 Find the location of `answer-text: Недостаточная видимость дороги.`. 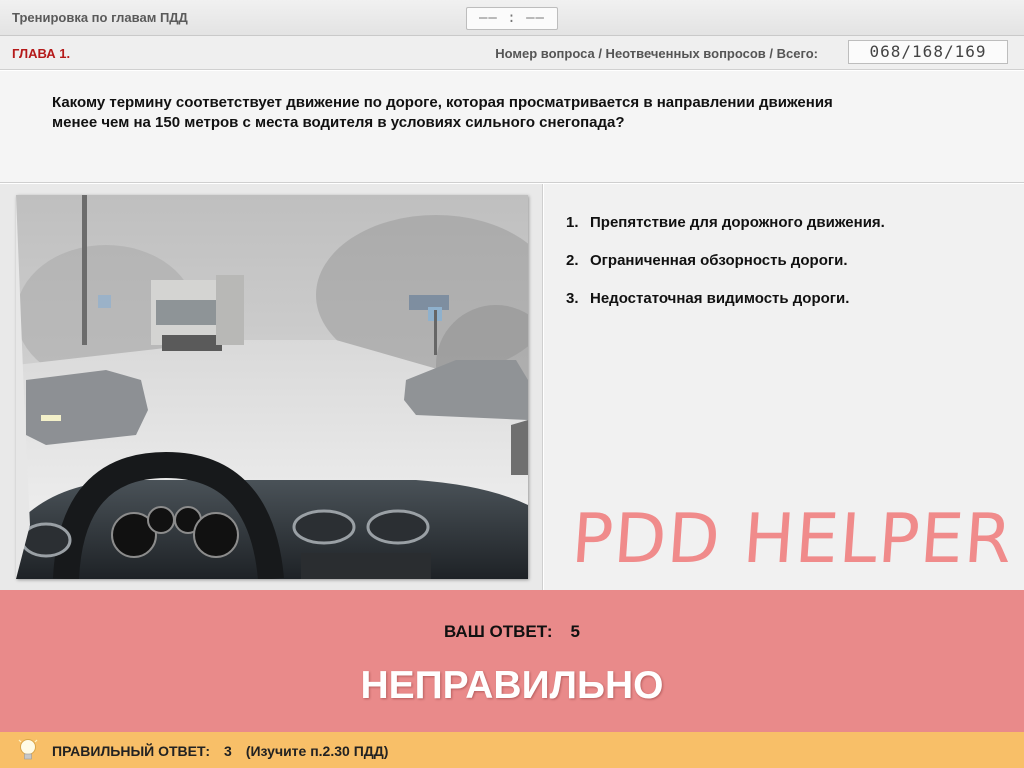

answer-text: Недостаточная видимость дороги. is located at coordinates (720, 298).